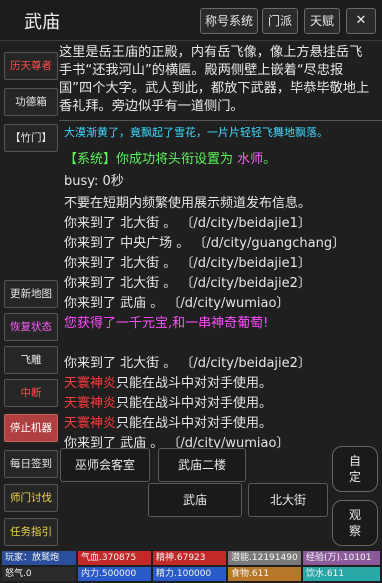  What do you see at coordinates (109, 574) in the screenshot?
I see `status-bar-label: 内力.500000` at bounding box center [109, 574].